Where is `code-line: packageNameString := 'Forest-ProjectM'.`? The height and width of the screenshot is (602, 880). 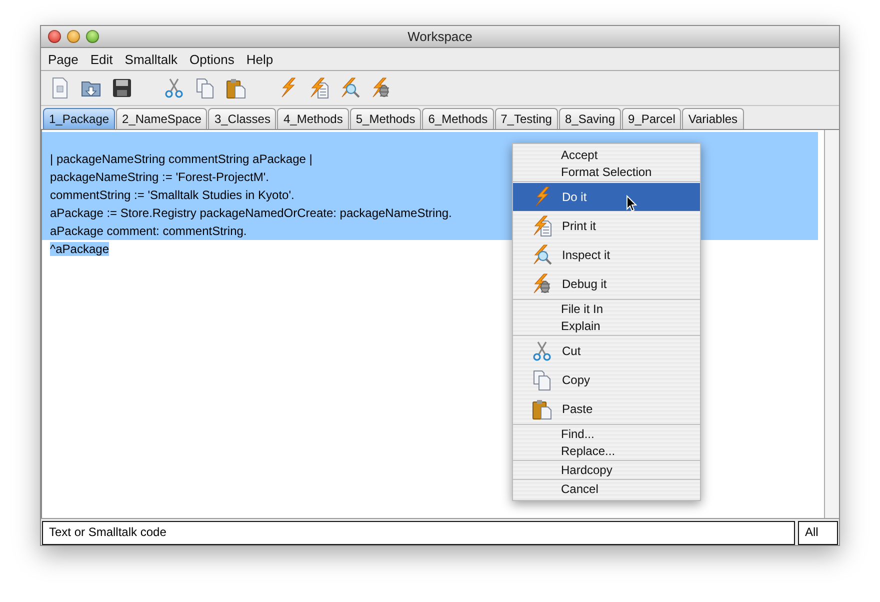 code-line: packageNameString := 'Forest-ProjectM'. is located at coordinates (159, 177).